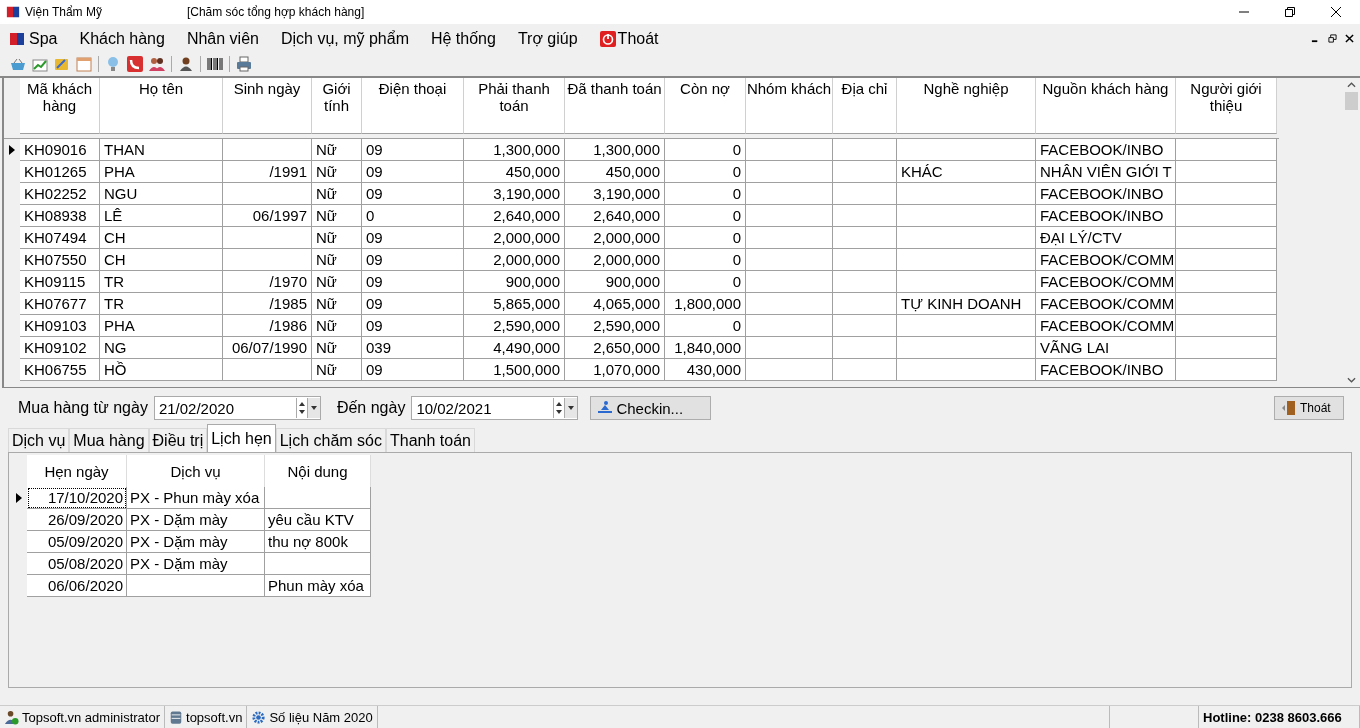 This screenshot has height=728, width=1360. I want to click on tab: Lịch chăm sóc, so click(330, 440).